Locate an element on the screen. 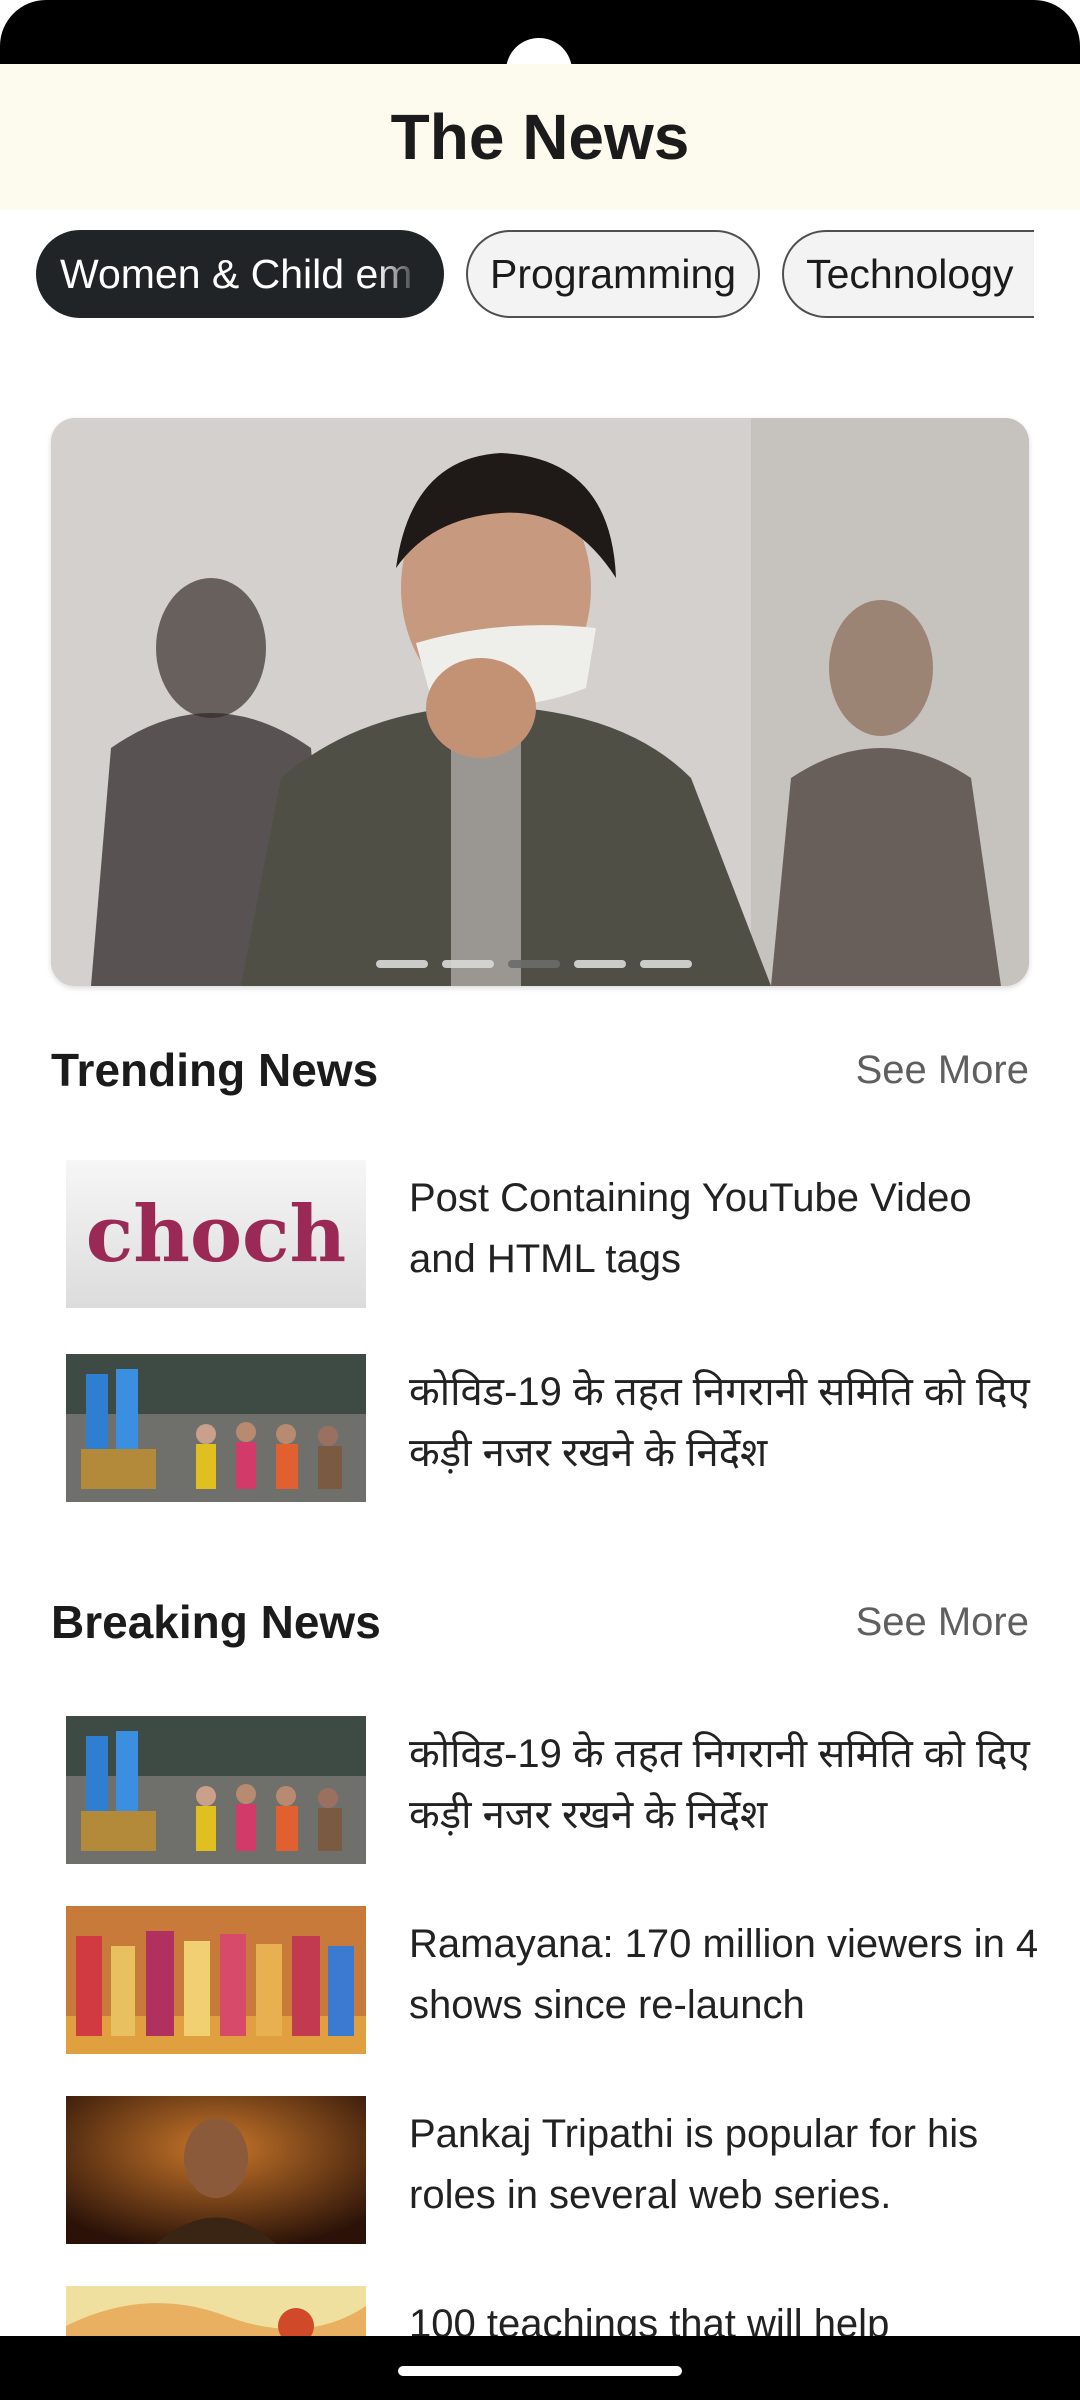 The image size is (1080, 2400). ramayana-cast-photo-icon is located at coordinates (216, 1980).